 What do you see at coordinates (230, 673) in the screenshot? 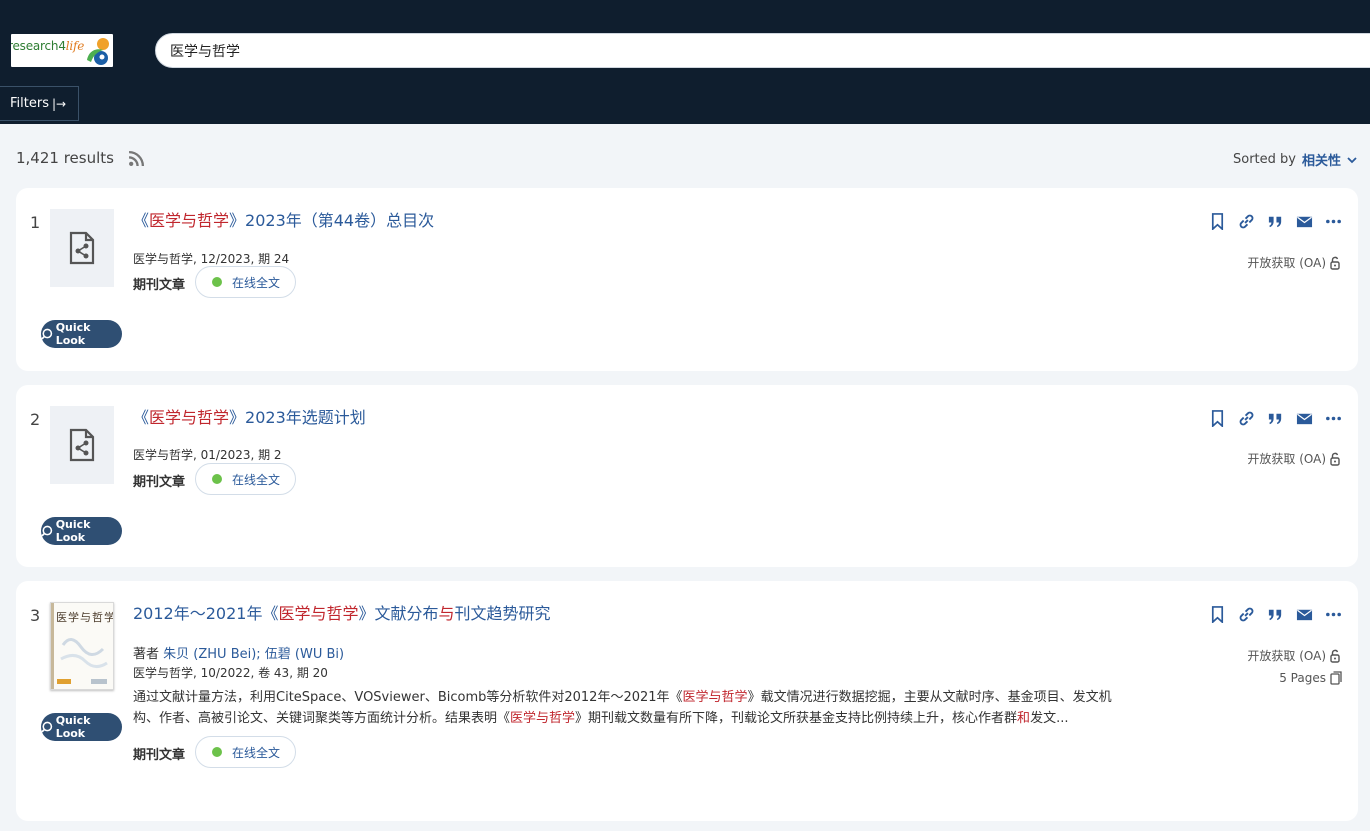
I see `result-source-meta: 医学与哲学, 10/2022, 卷 43, 期 20` at bounding box center [230, 673].